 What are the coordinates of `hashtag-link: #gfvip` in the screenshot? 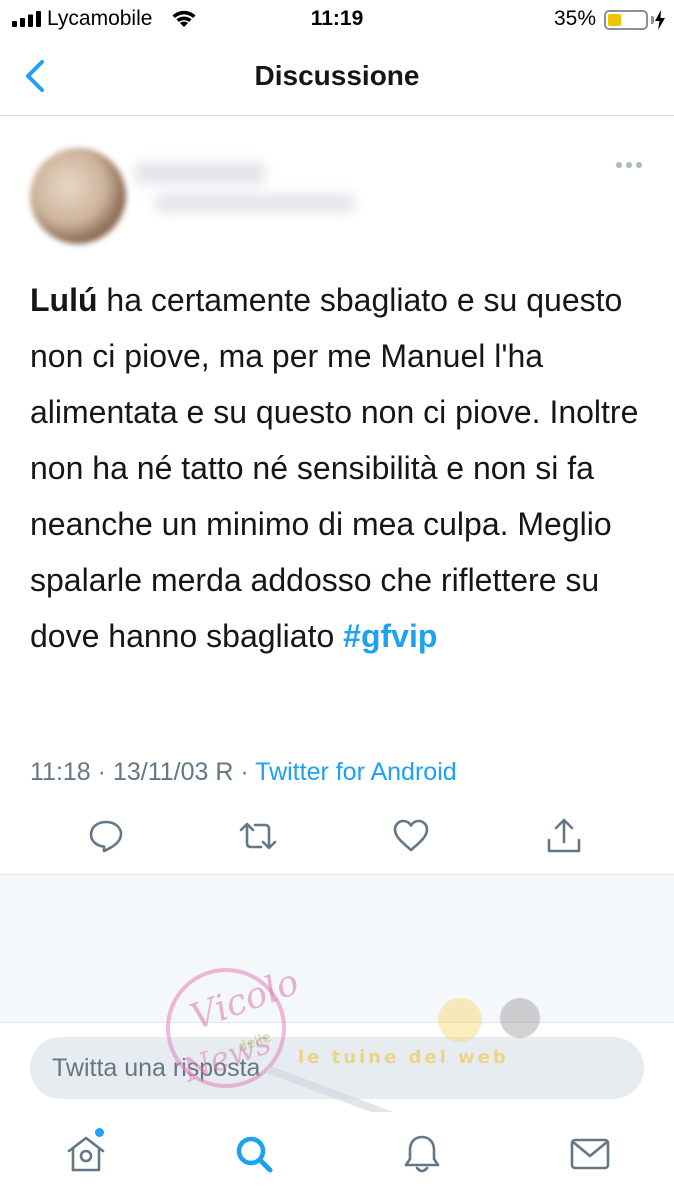 It's located at (390, 636).